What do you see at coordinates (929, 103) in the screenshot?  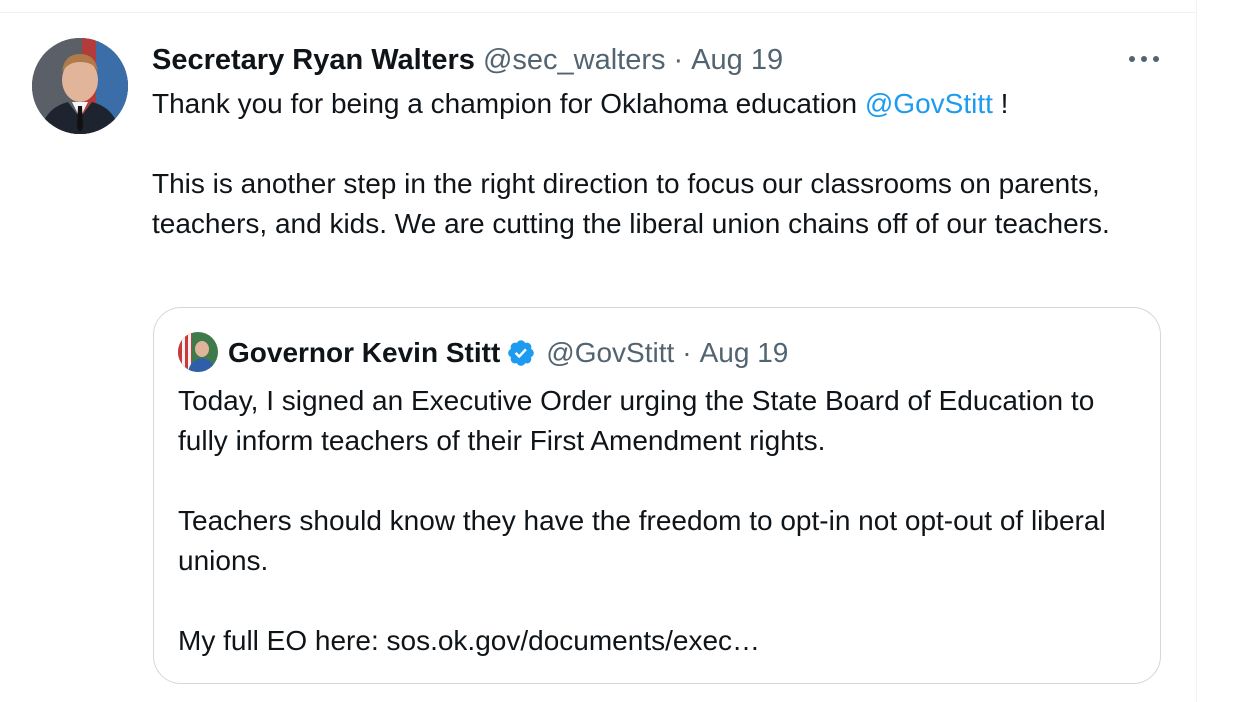 I see `mention-link: @GovStitt` at bounding box center [929, 103].